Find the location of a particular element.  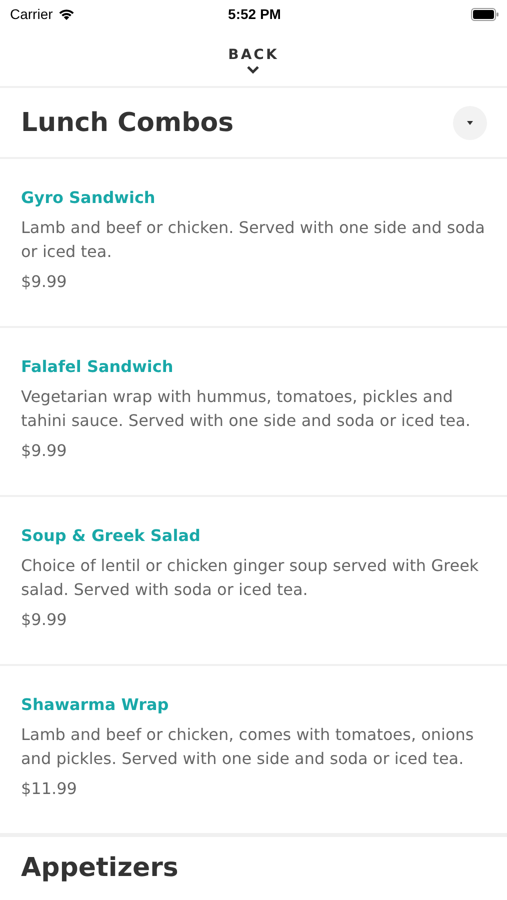

clock-time: 5:52 PM is located at coordinates (254, 14).